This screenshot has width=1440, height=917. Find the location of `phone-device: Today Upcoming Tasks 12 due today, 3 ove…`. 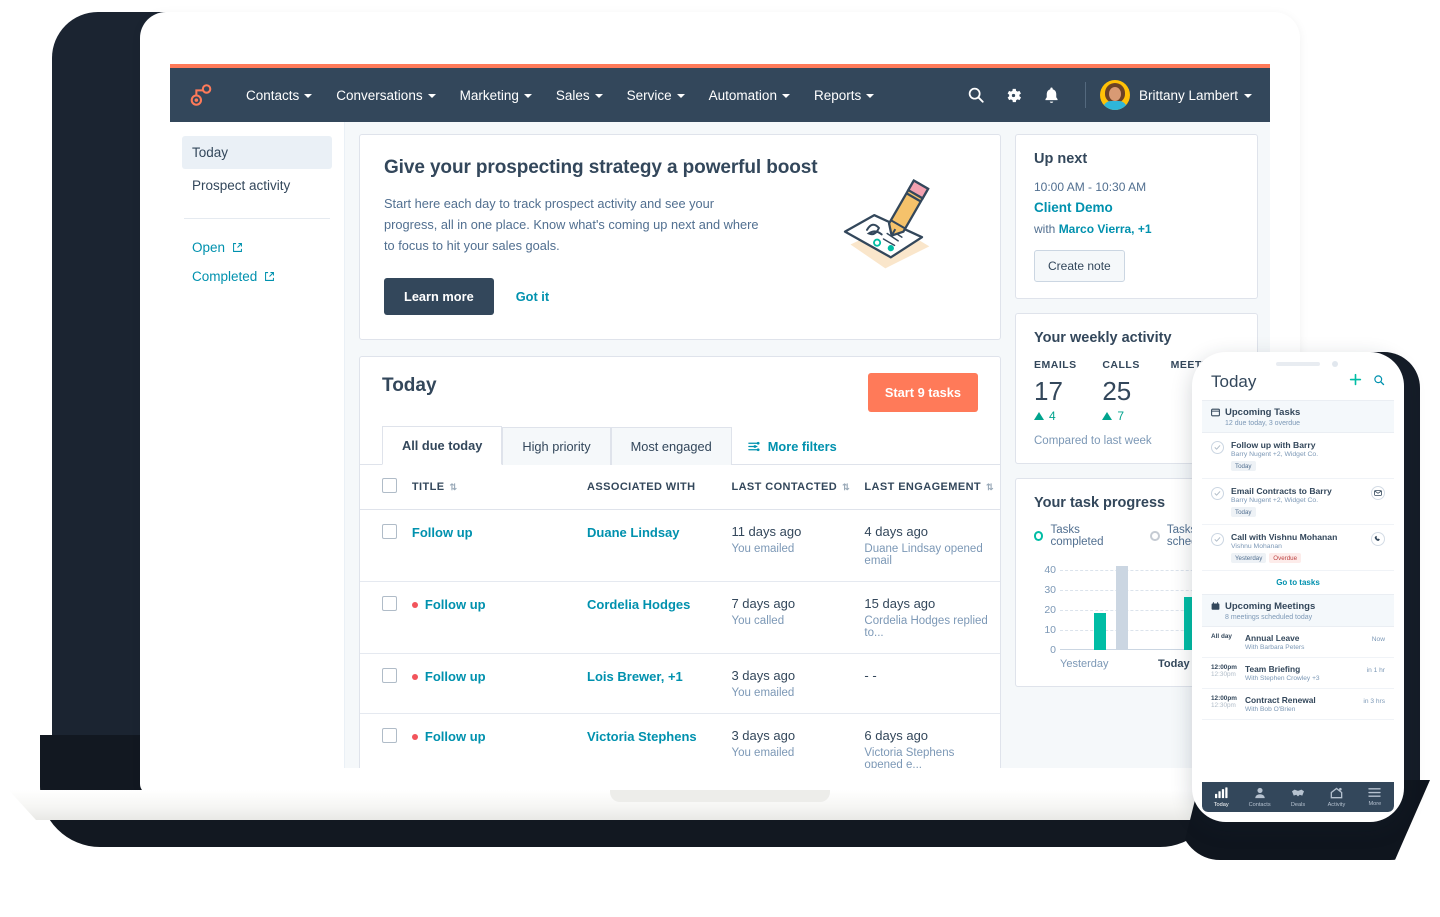

phone-device: Today Upcoming Tasks 12 due today, 3 ove… is located at coordinates (1298, 587).